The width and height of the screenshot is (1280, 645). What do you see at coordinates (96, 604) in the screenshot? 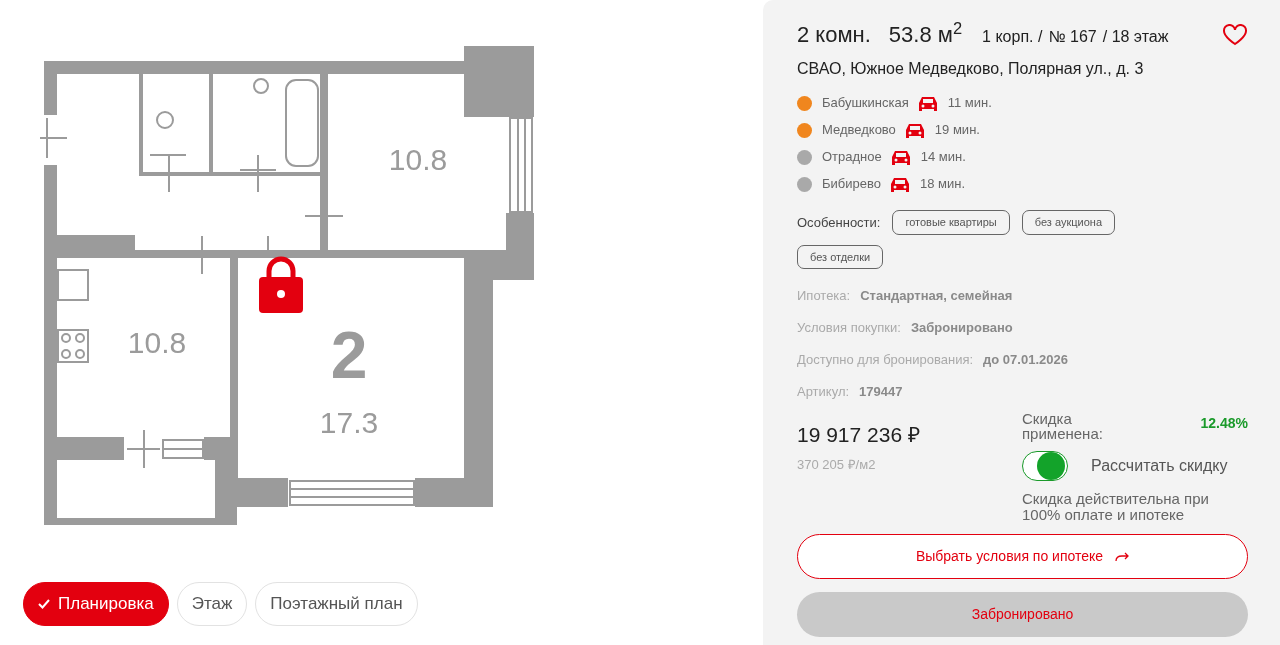
I see `view-tab: Планировка` at bounding box center [96, 604].